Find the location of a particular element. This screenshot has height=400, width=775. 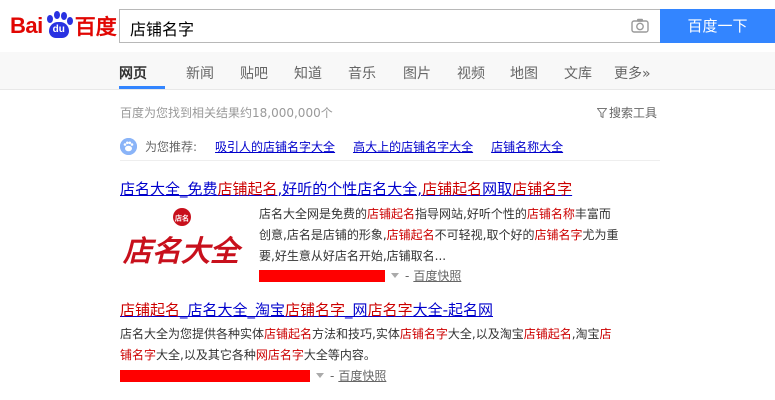

text-segment: 丰富而 is located at coordinates (592, 214).